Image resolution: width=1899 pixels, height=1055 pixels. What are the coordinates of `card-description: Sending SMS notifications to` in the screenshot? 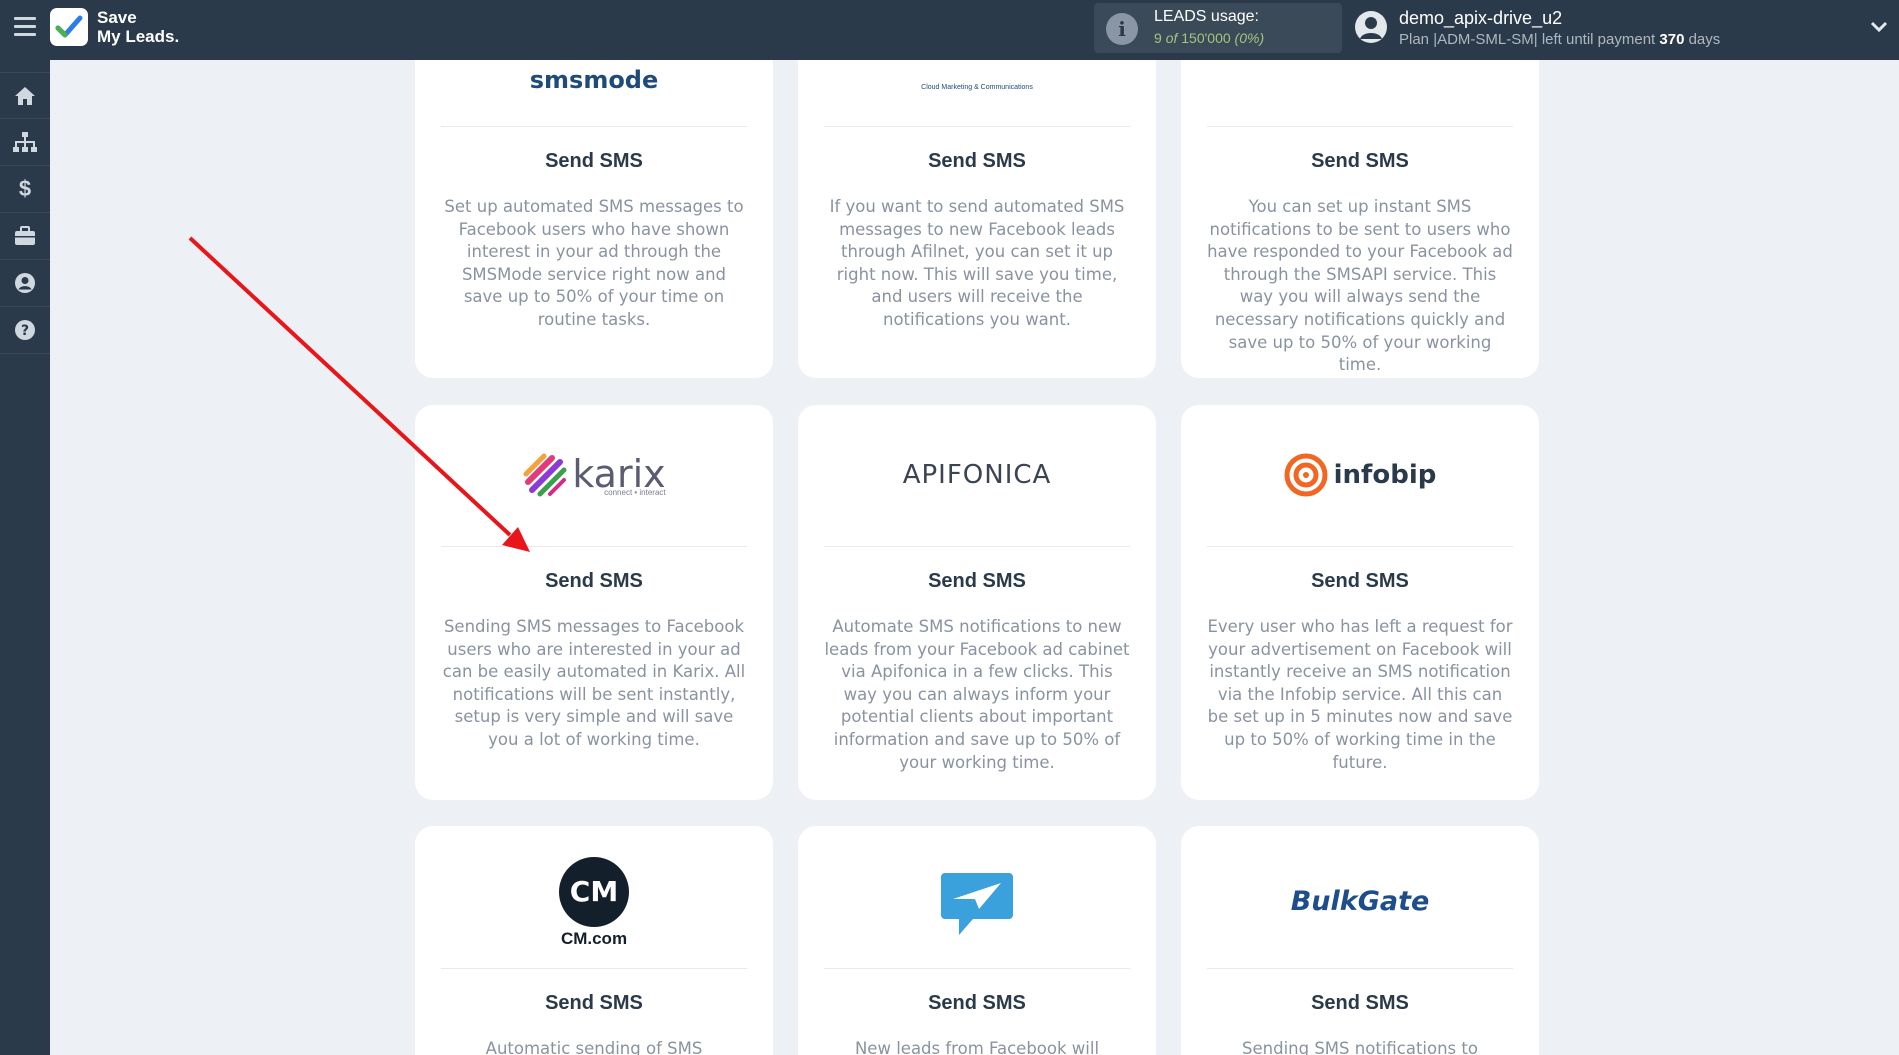 It's located at (1360, 1047).